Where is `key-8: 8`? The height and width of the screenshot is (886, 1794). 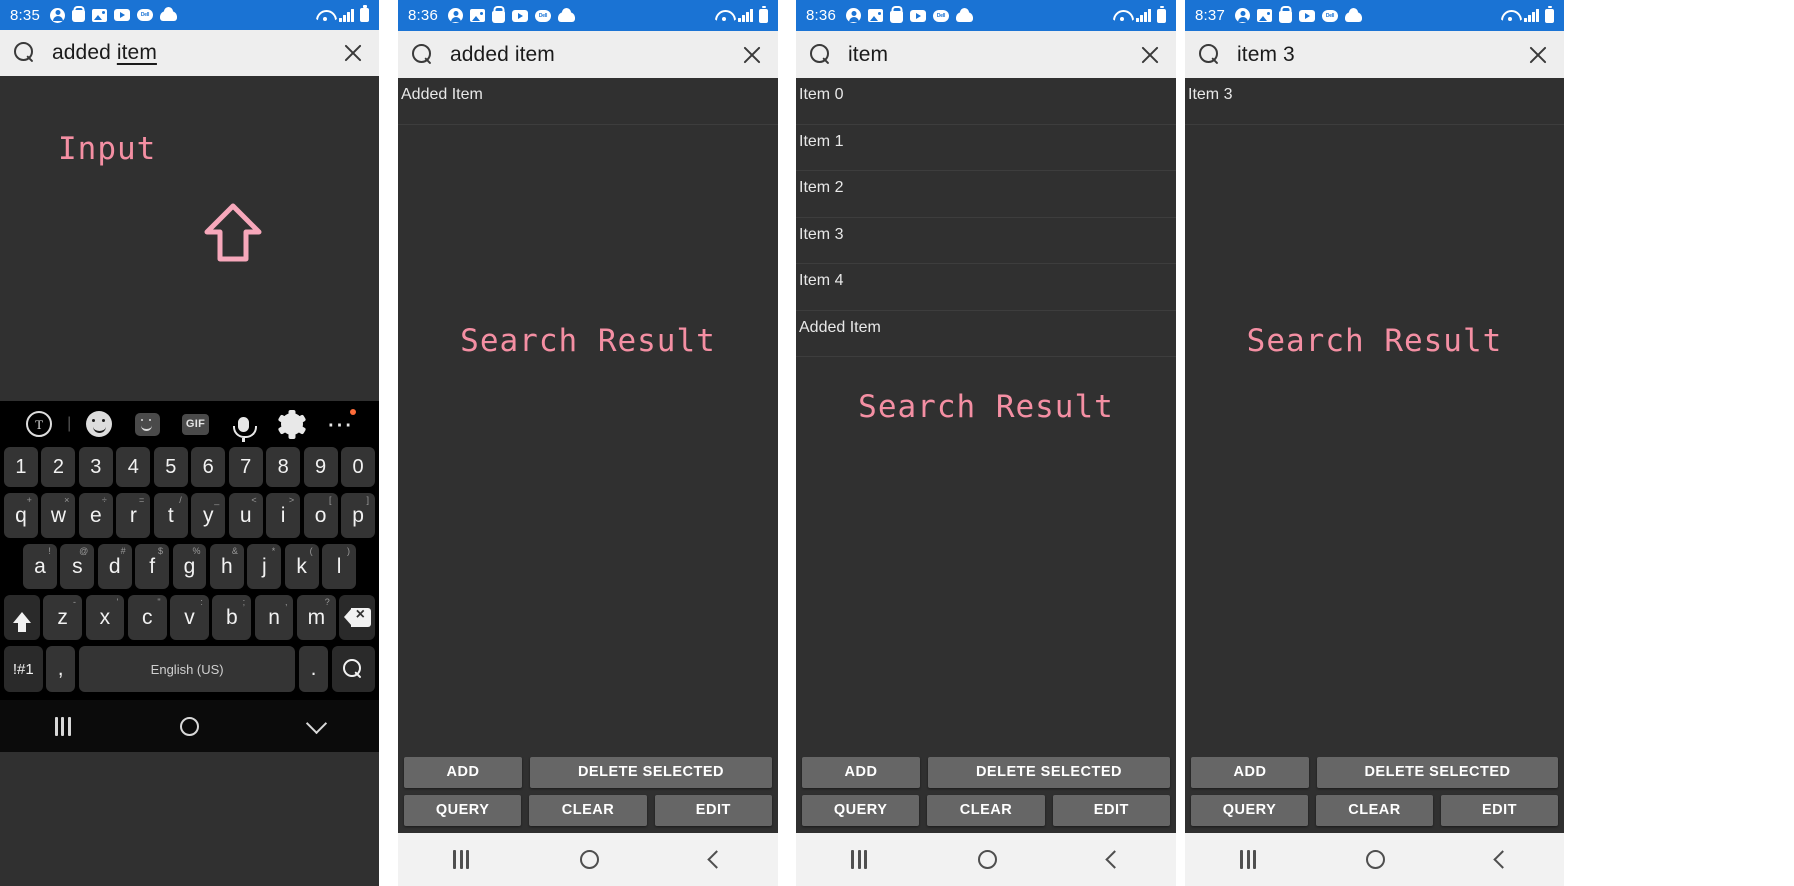
key-8: 8 is located at coordinates (283, 467).